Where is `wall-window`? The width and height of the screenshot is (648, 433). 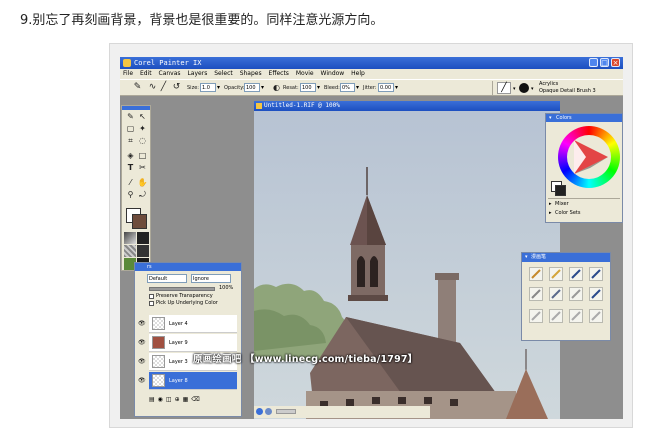
wall-window is located at coordinates (454, 402).